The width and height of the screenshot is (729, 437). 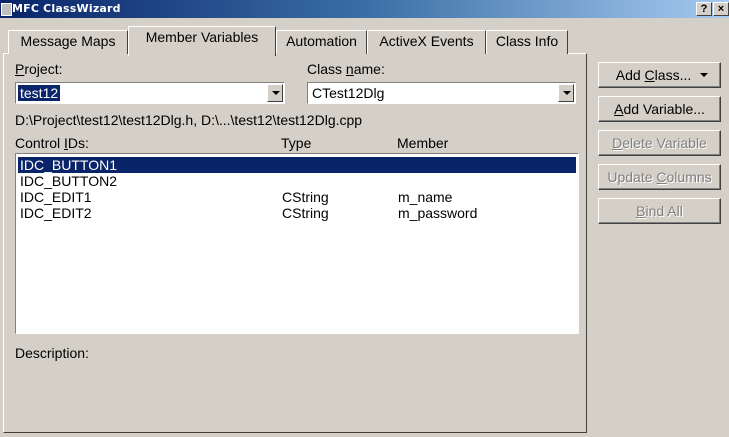 I want to click on project-value: test12, so click(x=39, y=93).